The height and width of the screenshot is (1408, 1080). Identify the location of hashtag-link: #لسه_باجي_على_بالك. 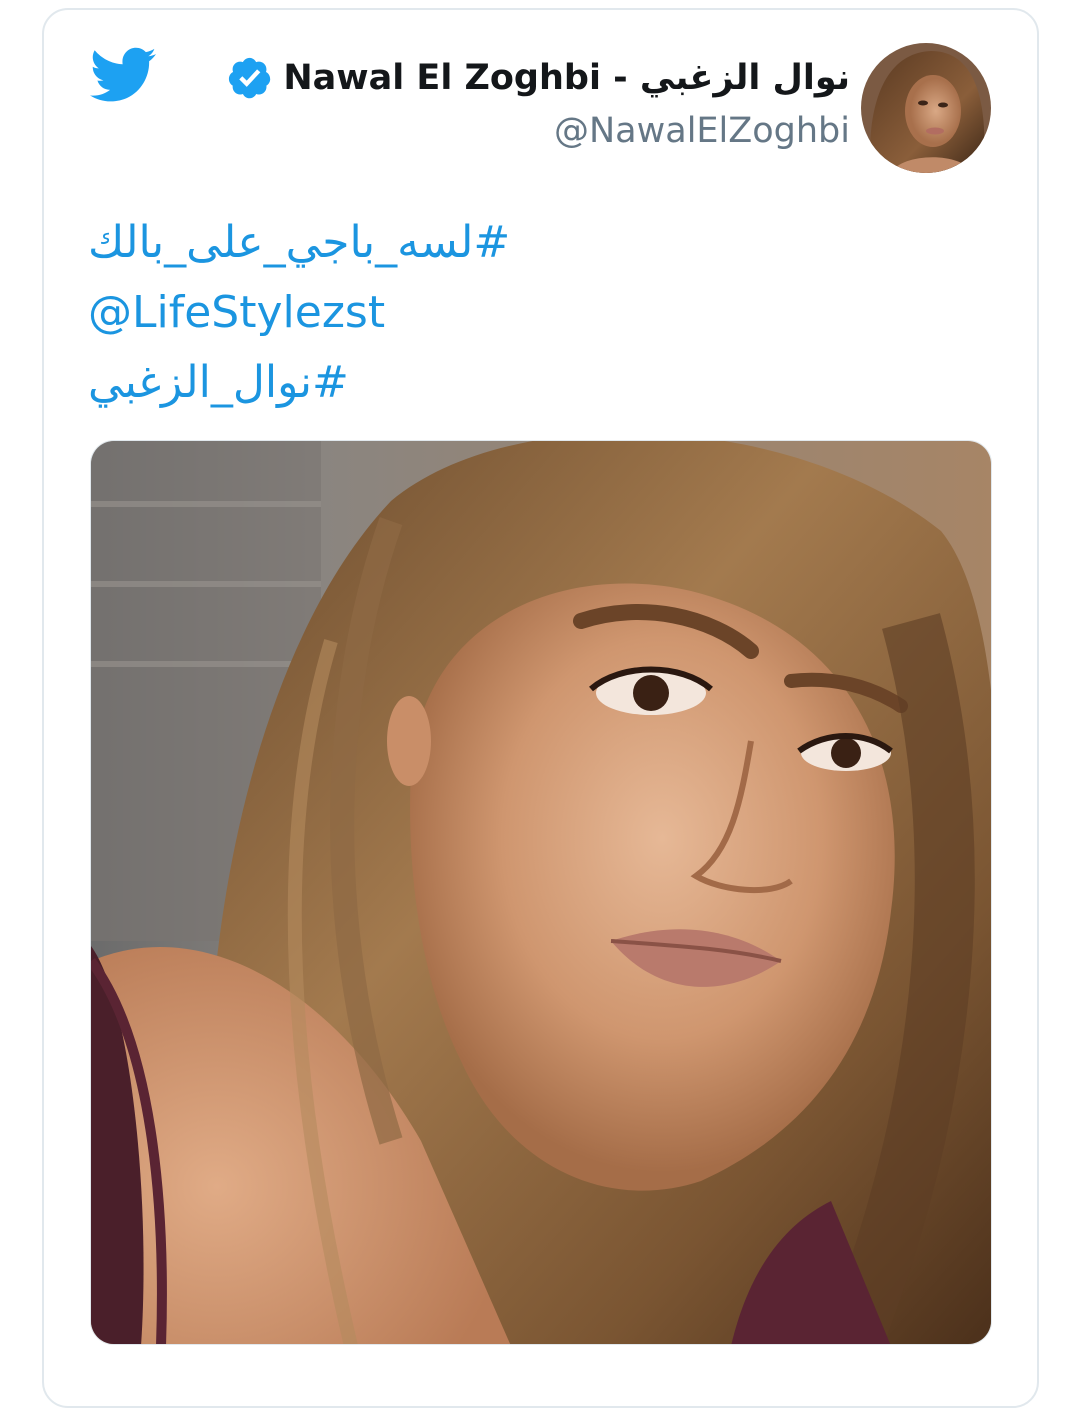
(299, 243).